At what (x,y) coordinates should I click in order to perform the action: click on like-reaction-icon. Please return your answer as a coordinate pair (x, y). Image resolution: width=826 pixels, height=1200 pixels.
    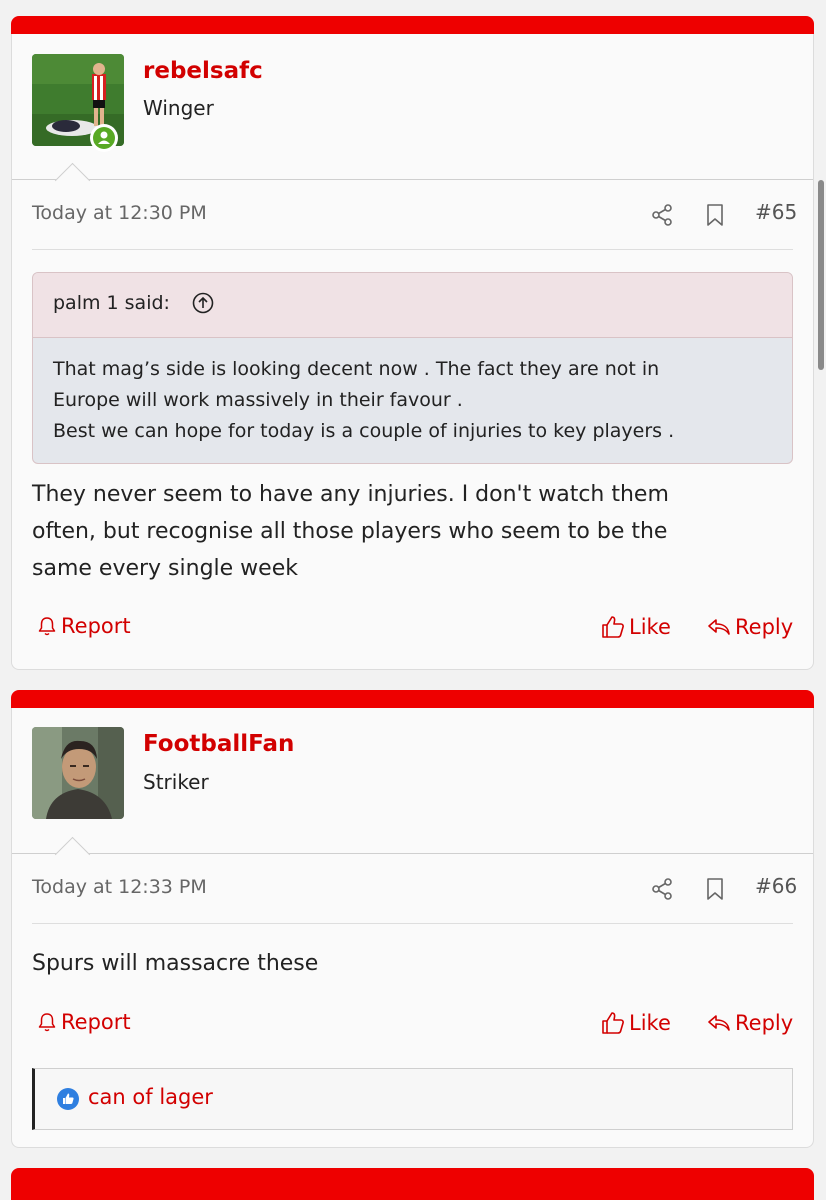
    Looking at the image, I should click on (68, 1099).